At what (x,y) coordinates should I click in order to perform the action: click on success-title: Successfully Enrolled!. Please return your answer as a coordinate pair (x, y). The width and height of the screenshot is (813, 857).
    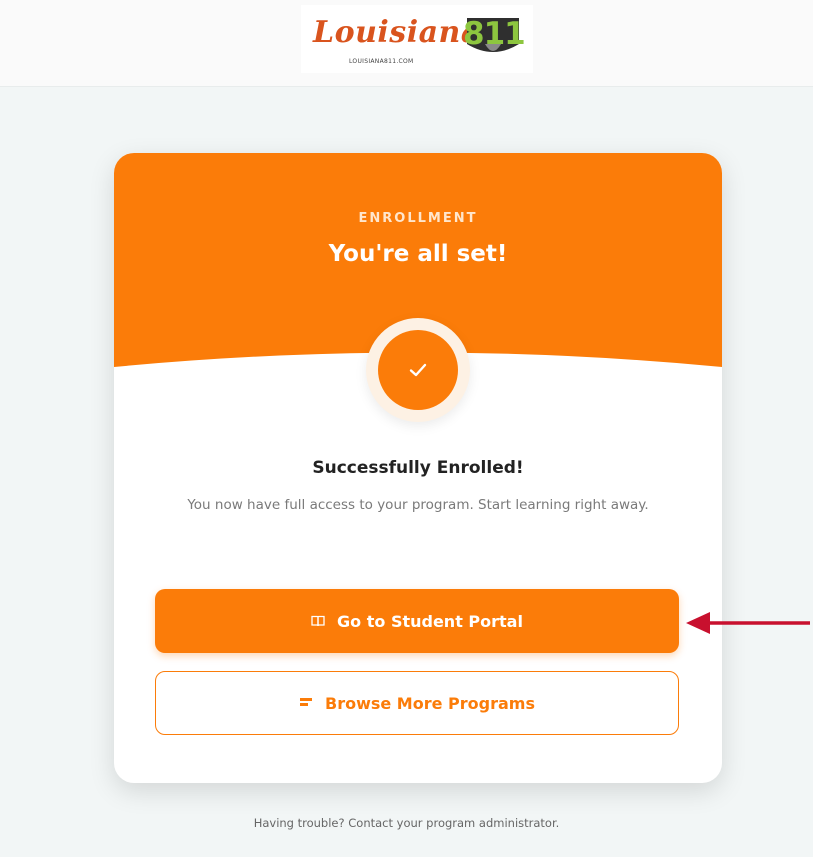
    Looking at the image, I should click on (418, 468).